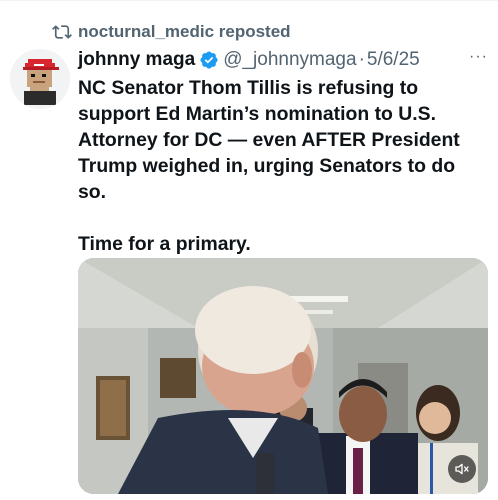 This screenshot has width=498, height=500. I want to click on author-display-name: johnny maga, so click(136, 60).